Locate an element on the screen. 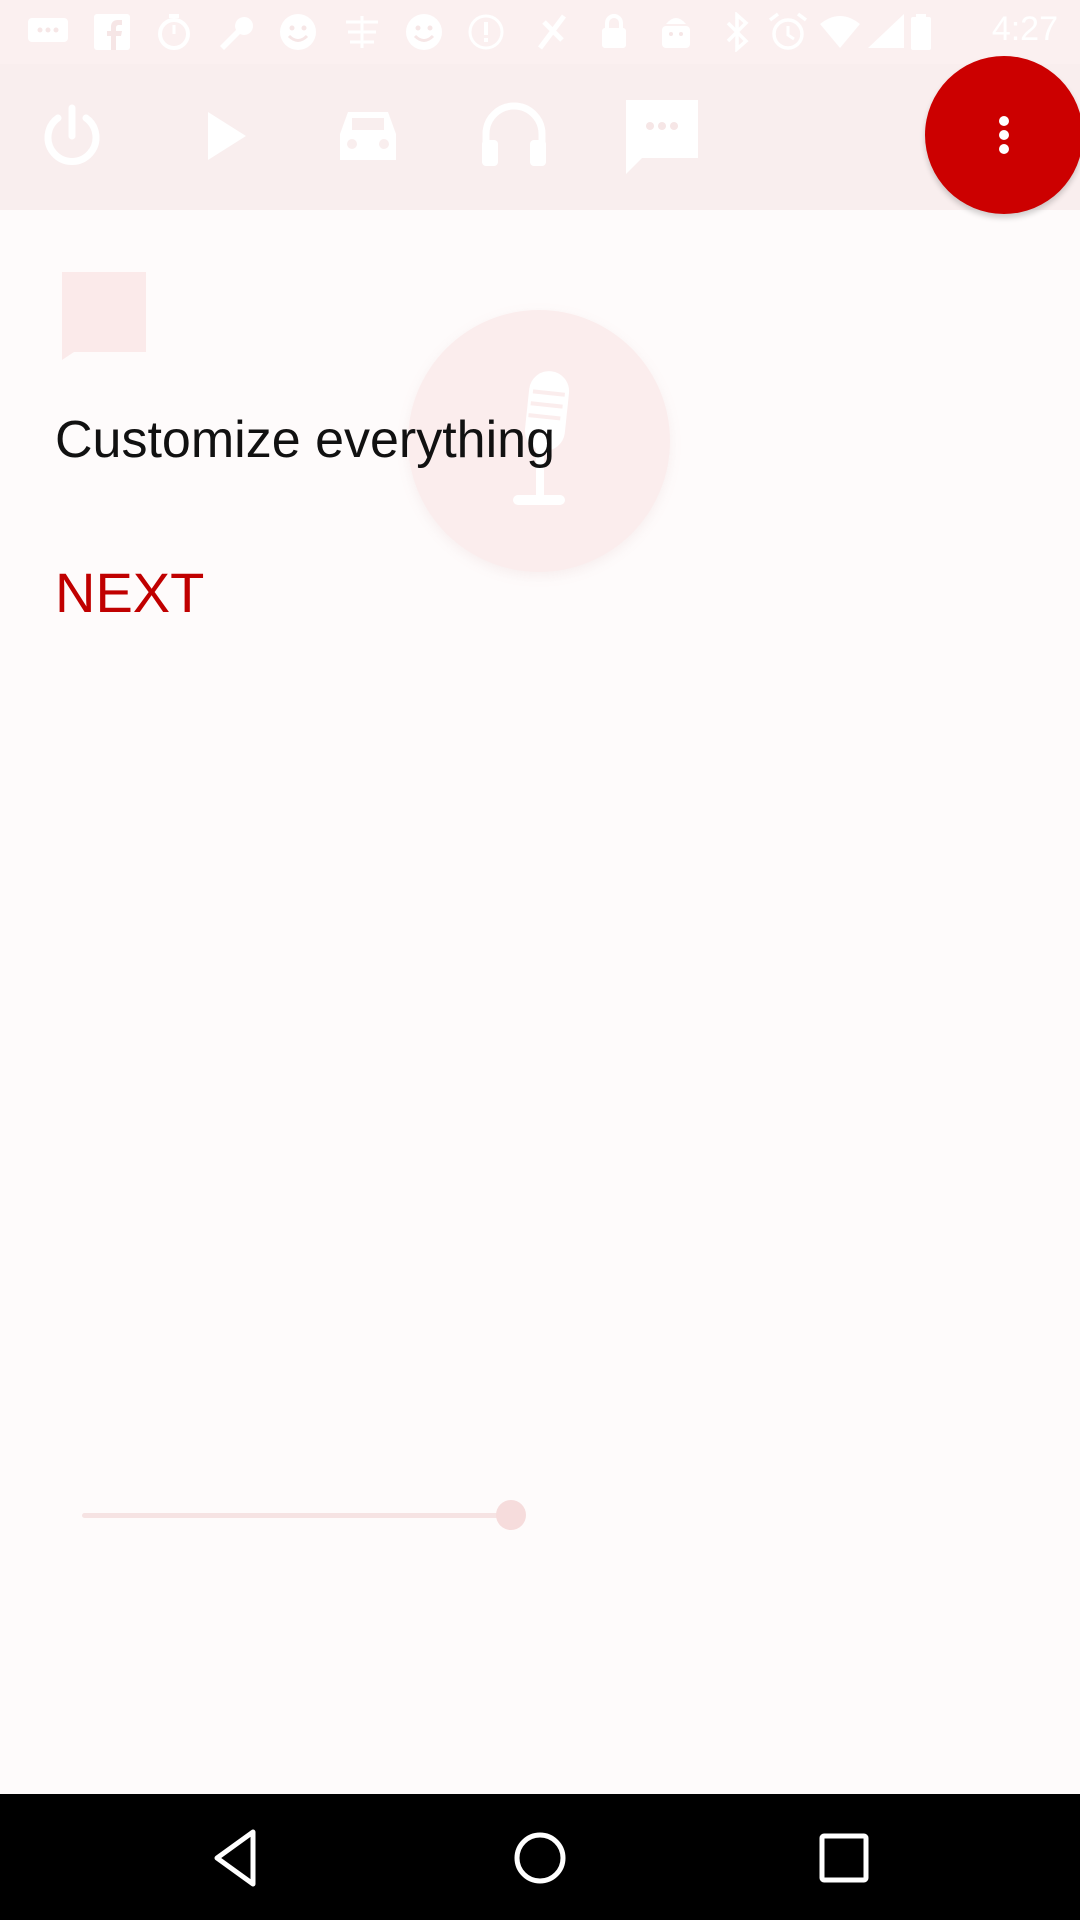  battery-icon is located at coordinates (921, 32).